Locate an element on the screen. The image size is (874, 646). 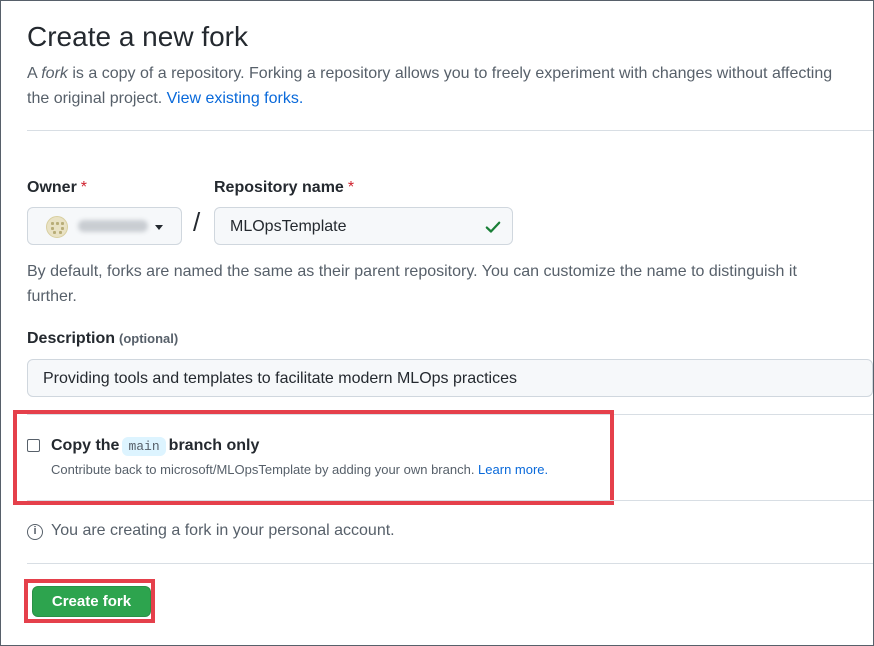
owner-label: Owner * is located at coordinates (57, 187).